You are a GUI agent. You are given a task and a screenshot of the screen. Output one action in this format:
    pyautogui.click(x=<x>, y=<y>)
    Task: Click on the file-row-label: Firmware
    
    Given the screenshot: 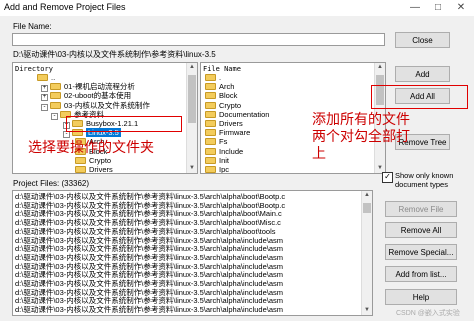 What is the action you would take?
    pyautogui.click(x=235, y=133)
    